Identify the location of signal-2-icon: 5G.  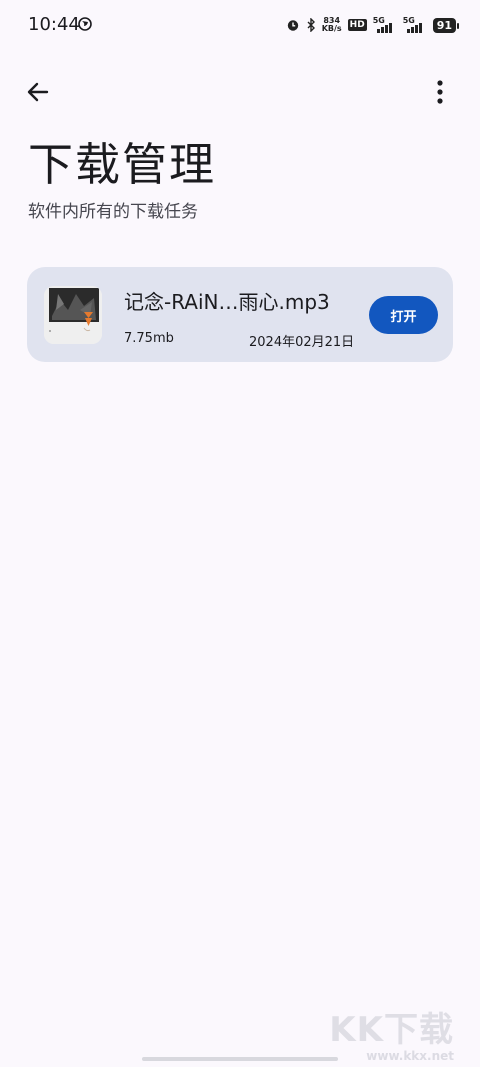
(415, 25).